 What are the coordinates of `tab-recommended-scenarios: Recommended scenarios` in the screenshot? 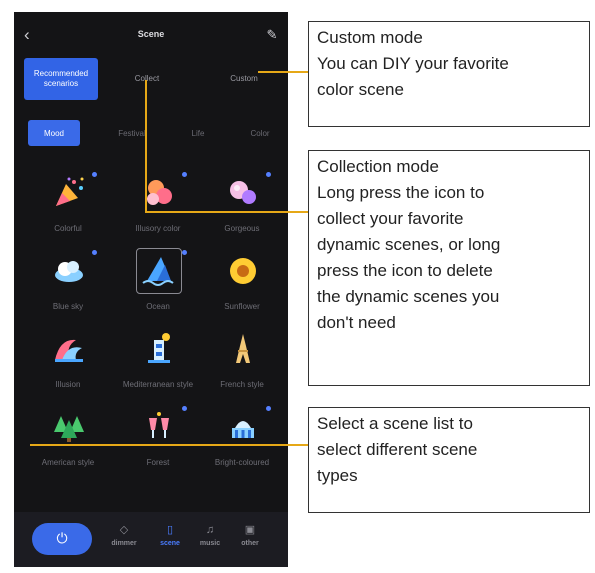 It's located at (61, 79).